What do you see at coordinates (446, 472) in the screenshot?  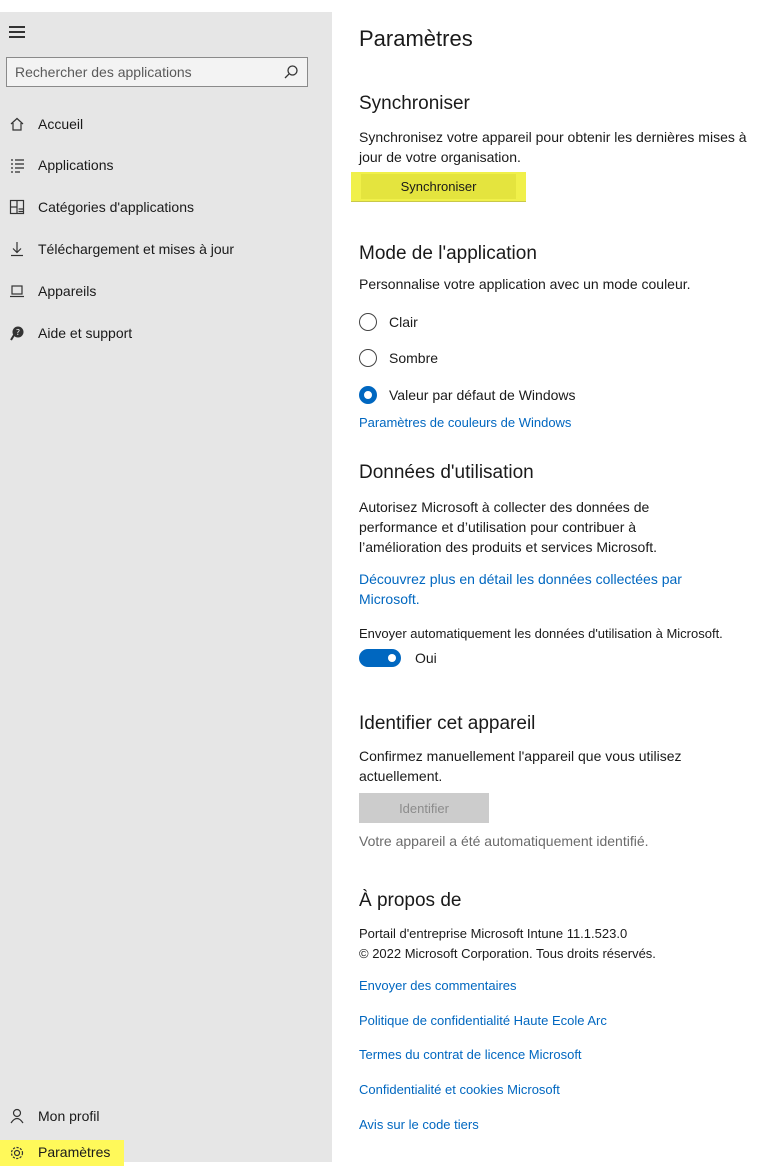 I see `section-heading-usage: Données d'utilisation` at bounding box center [446, 472].